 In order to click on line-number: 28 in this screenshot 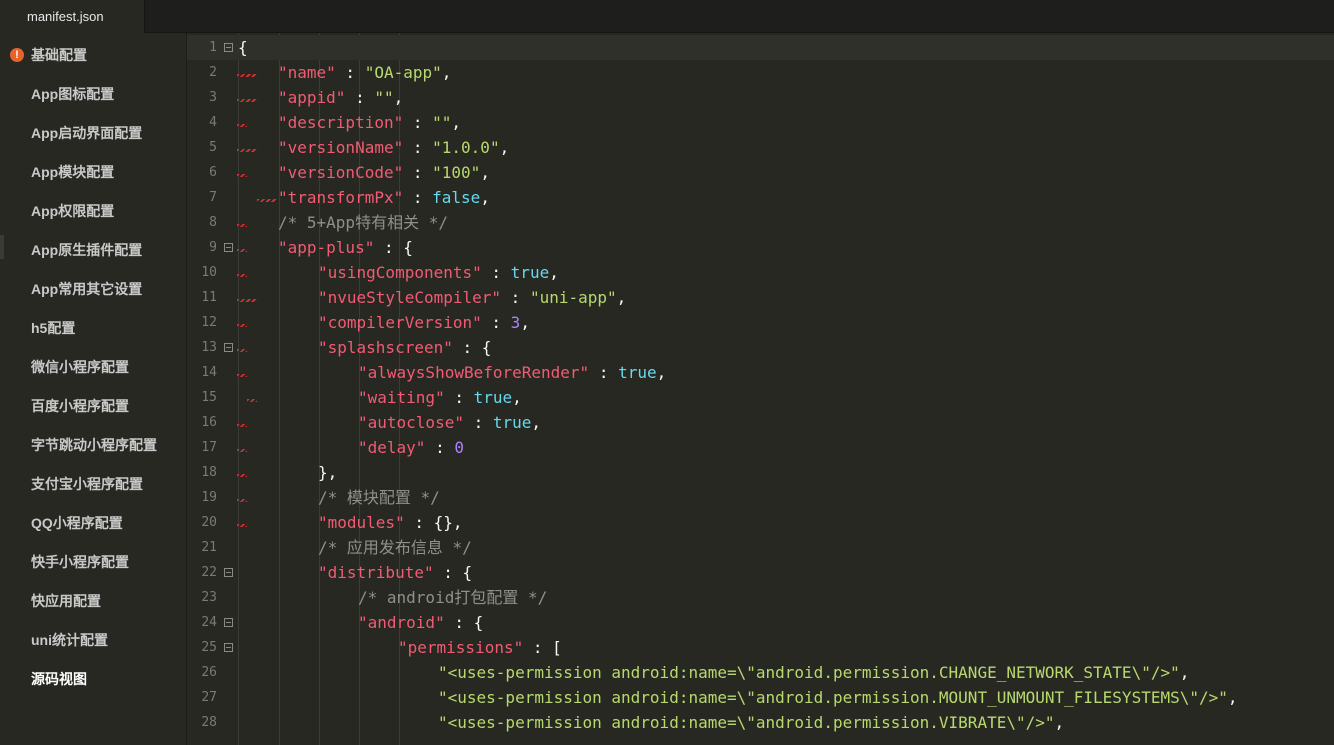, I will do `click(209, 722)`.